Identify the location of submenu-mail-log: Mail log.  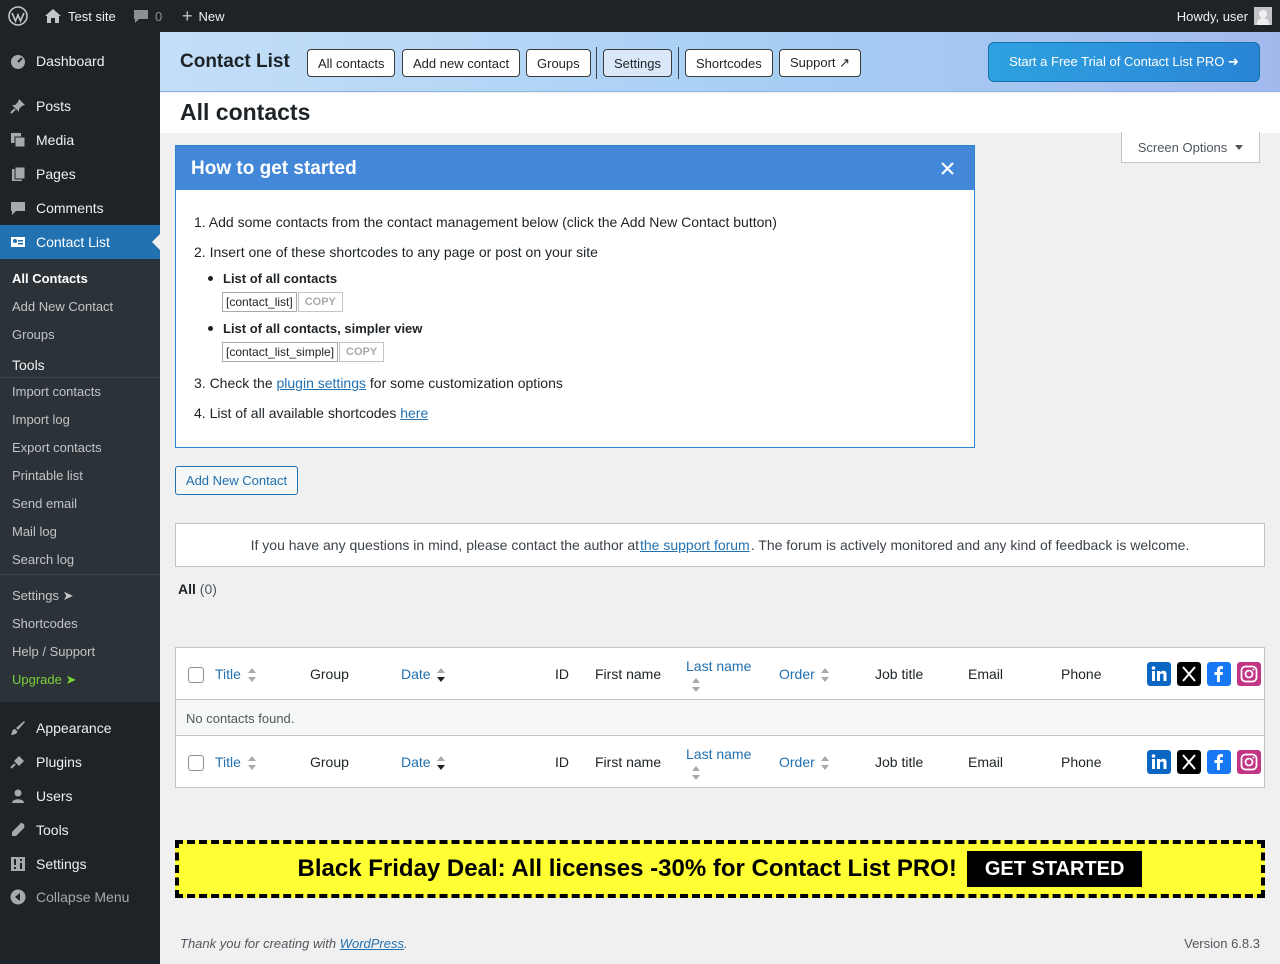
(34, 531).